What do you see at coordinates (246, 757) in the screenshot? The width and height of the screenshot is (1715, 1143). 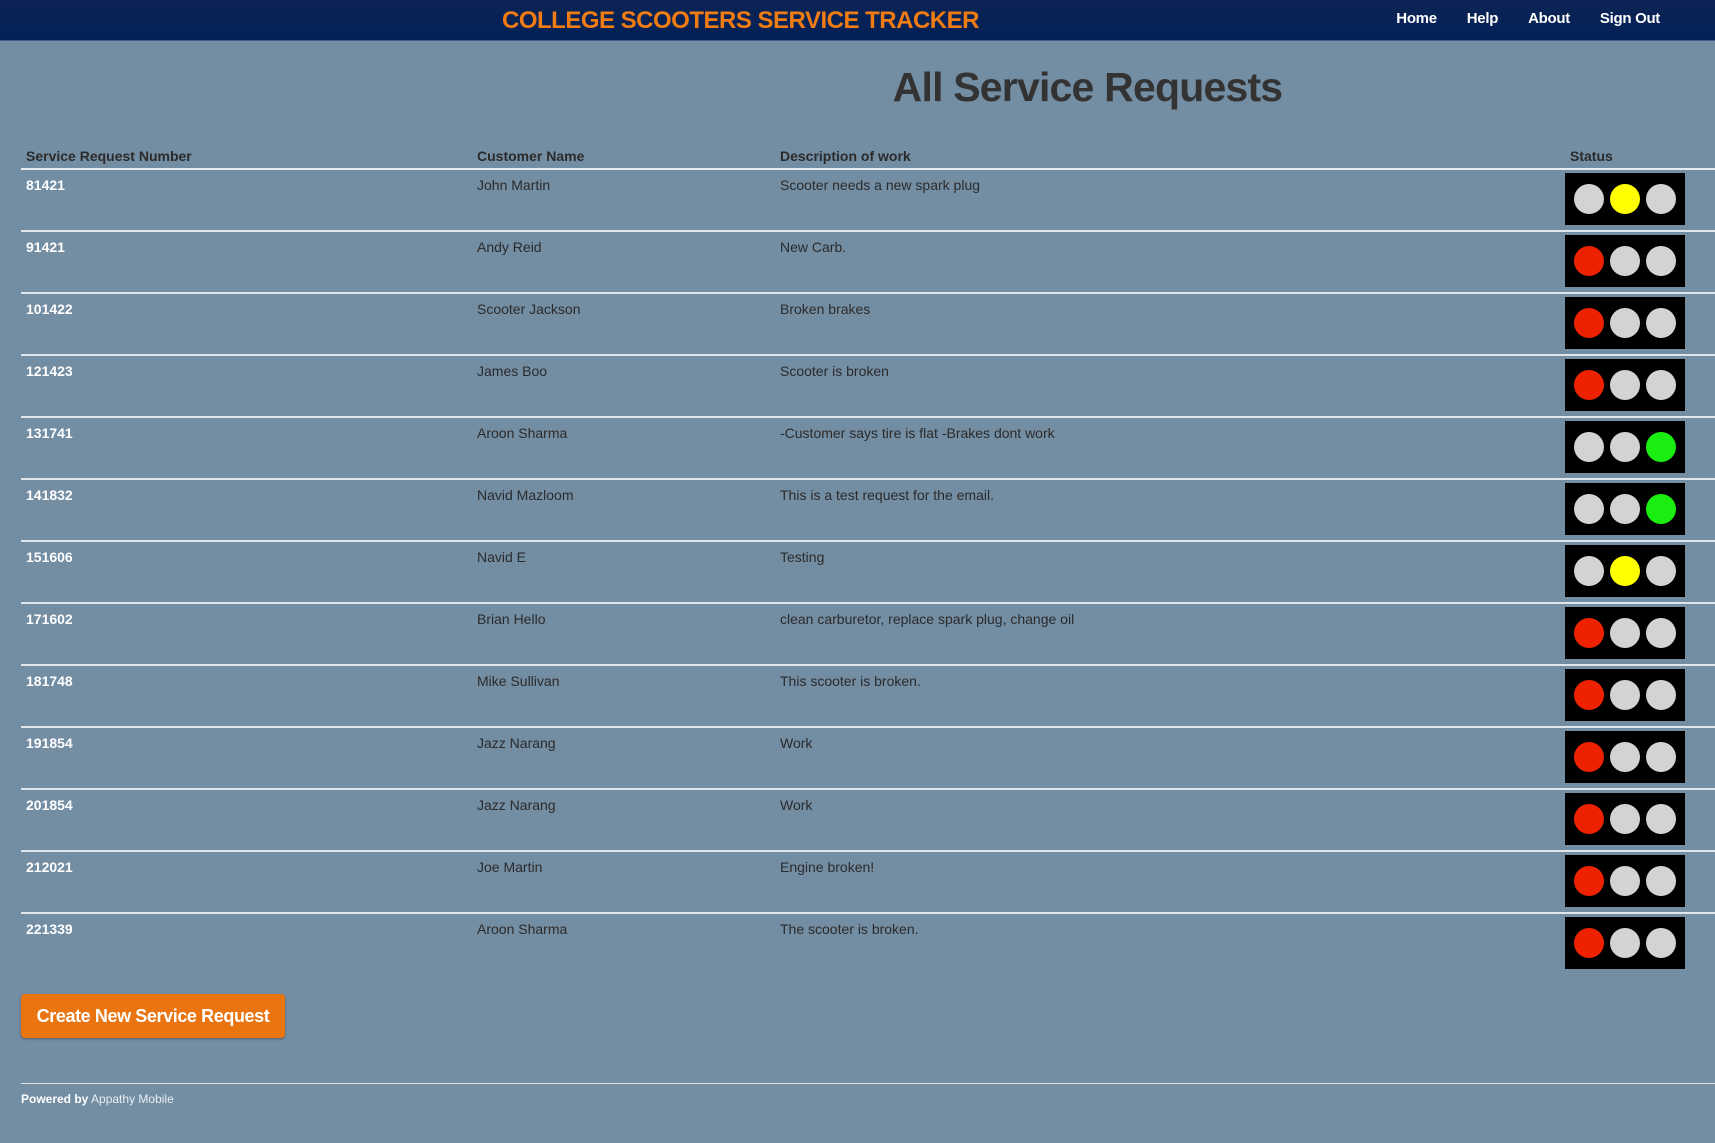 I see `request-number-cell: 191854` at bounding box center [246, 757].